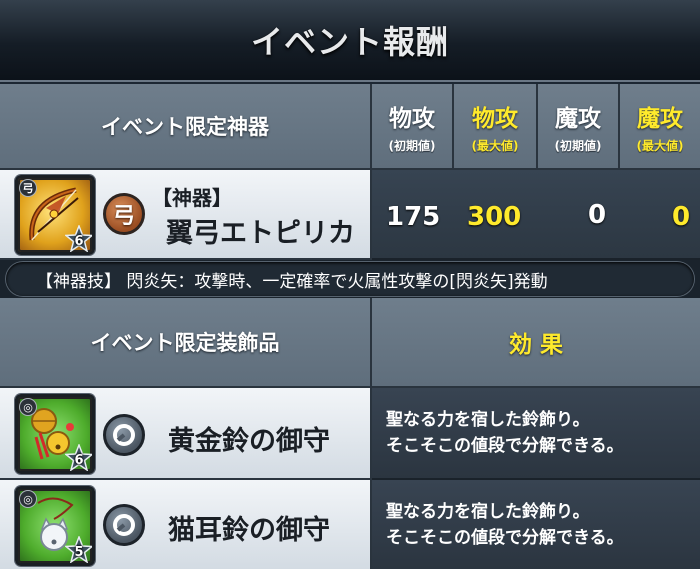  I want to click on stat-mag-max-value: 0, so click(681, 217).